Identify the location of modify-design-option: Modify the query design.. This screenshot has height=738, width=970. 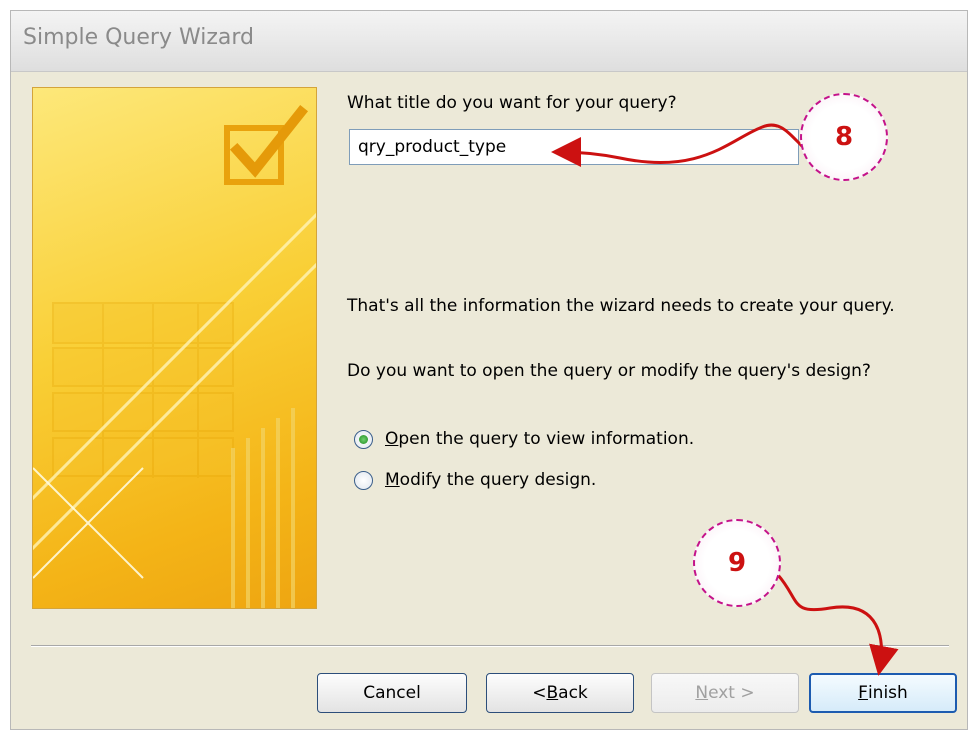
(475, 480).